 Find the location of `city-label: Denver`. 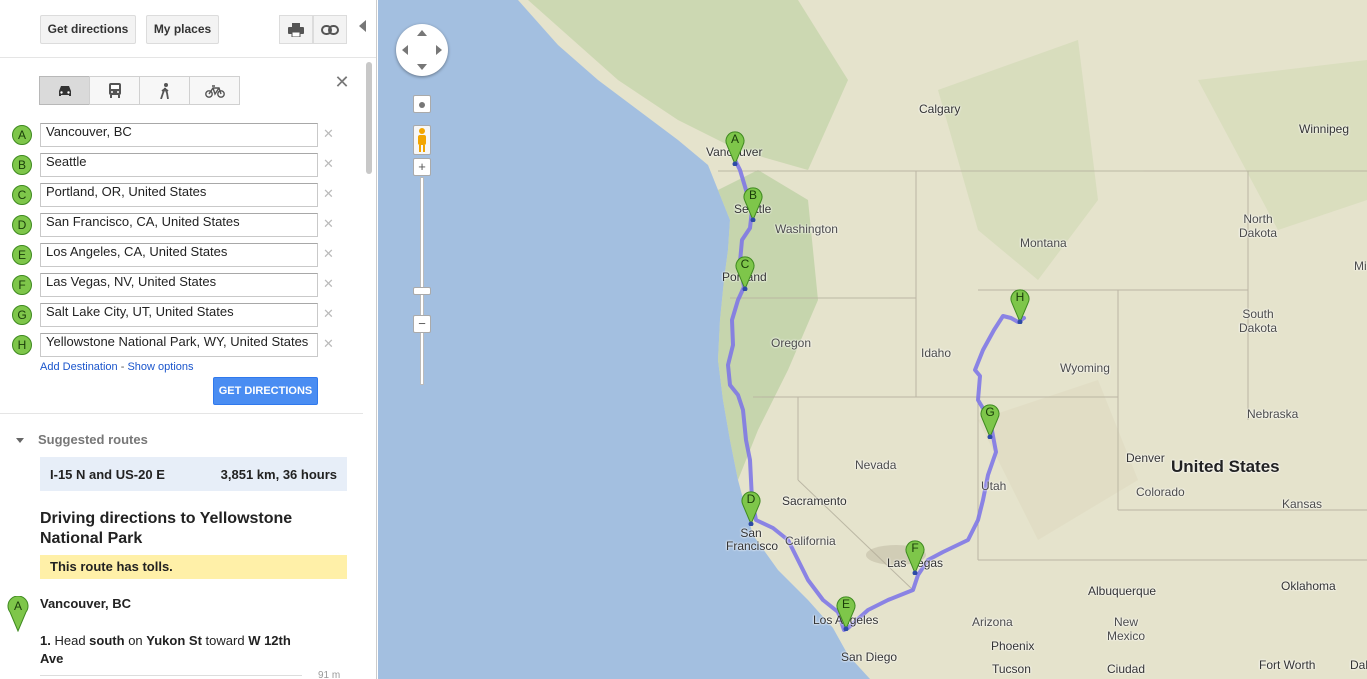

city-label: Denver is located at coordinates (1145, 458).